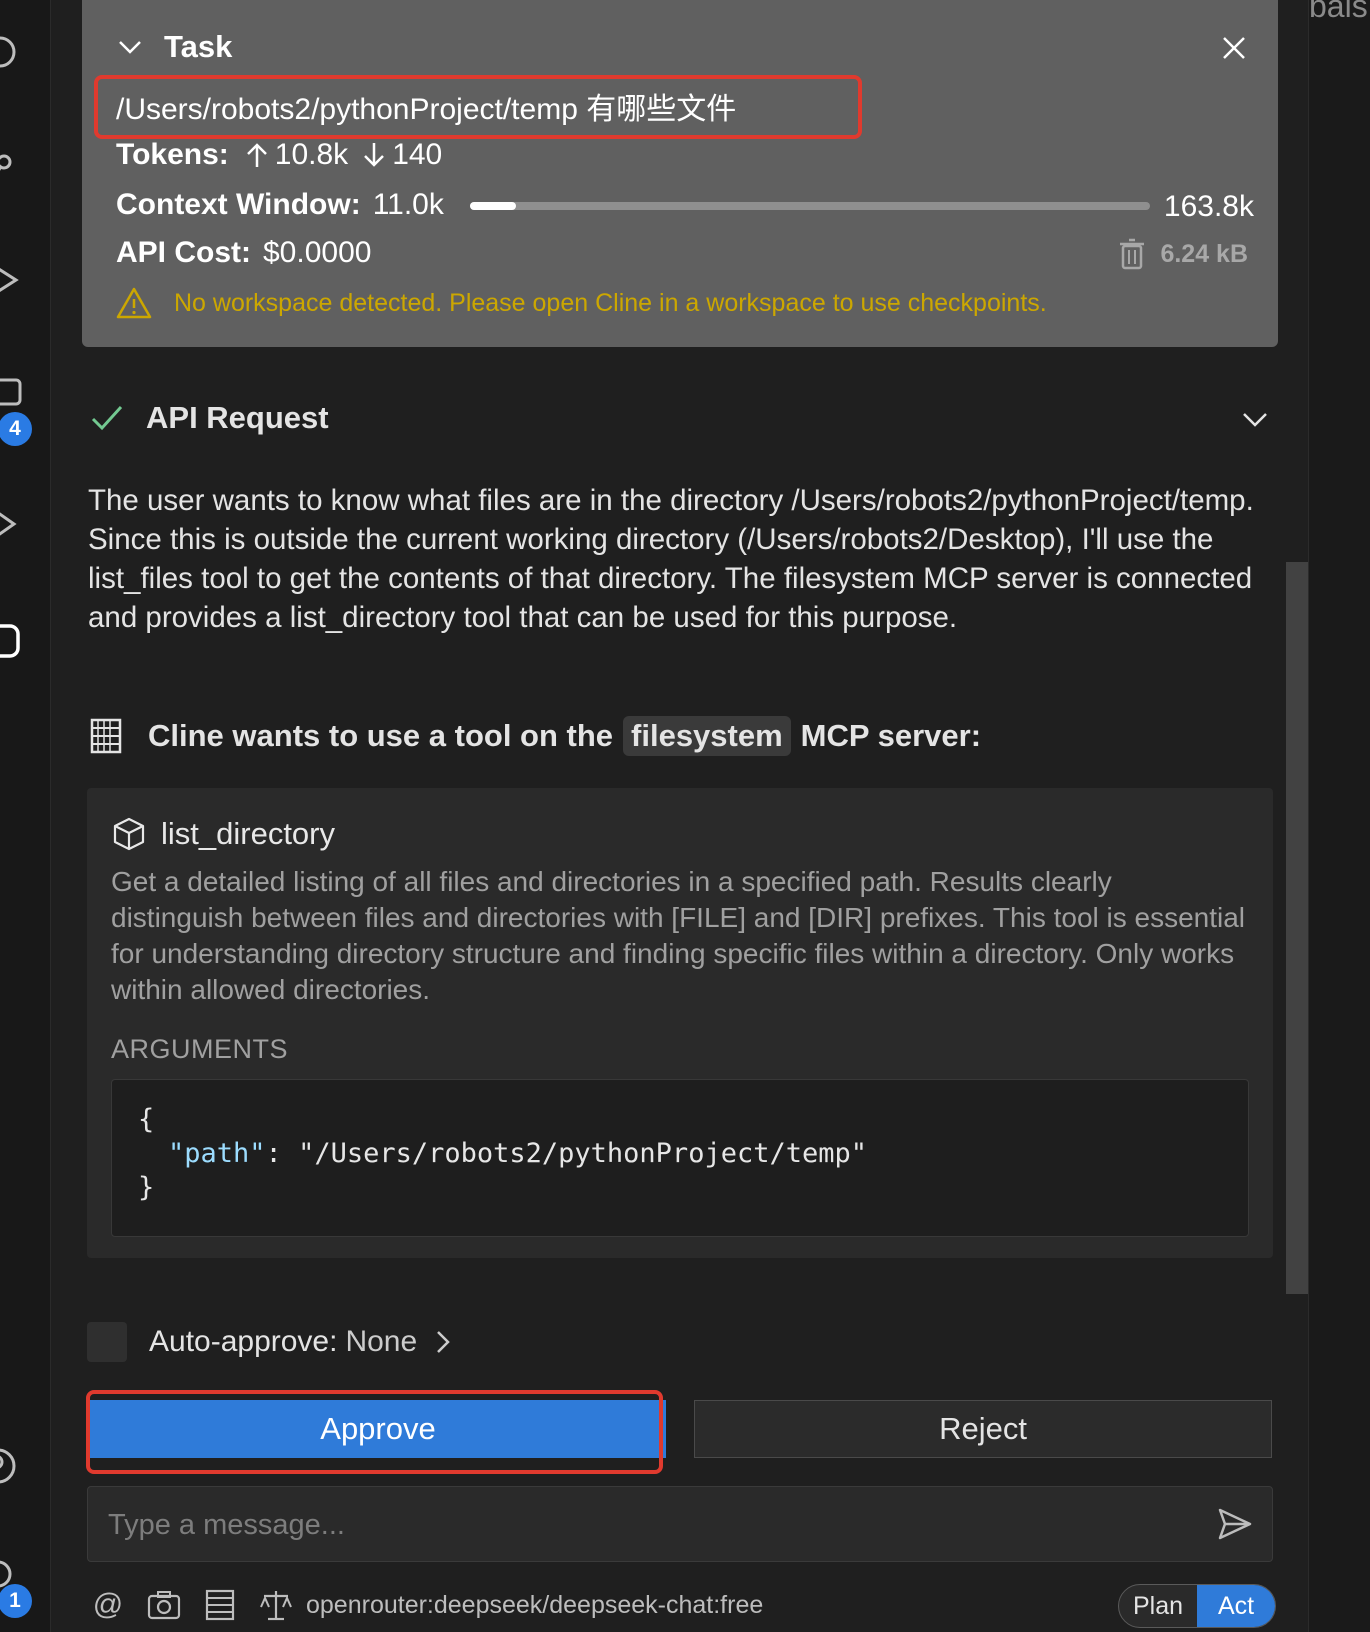 This screenshot has width=1370, height=1632. What do you see at coordinates (16, 429) in the screenshot?
I see `extensions-badge: 4` at bounding box center [16, 429].